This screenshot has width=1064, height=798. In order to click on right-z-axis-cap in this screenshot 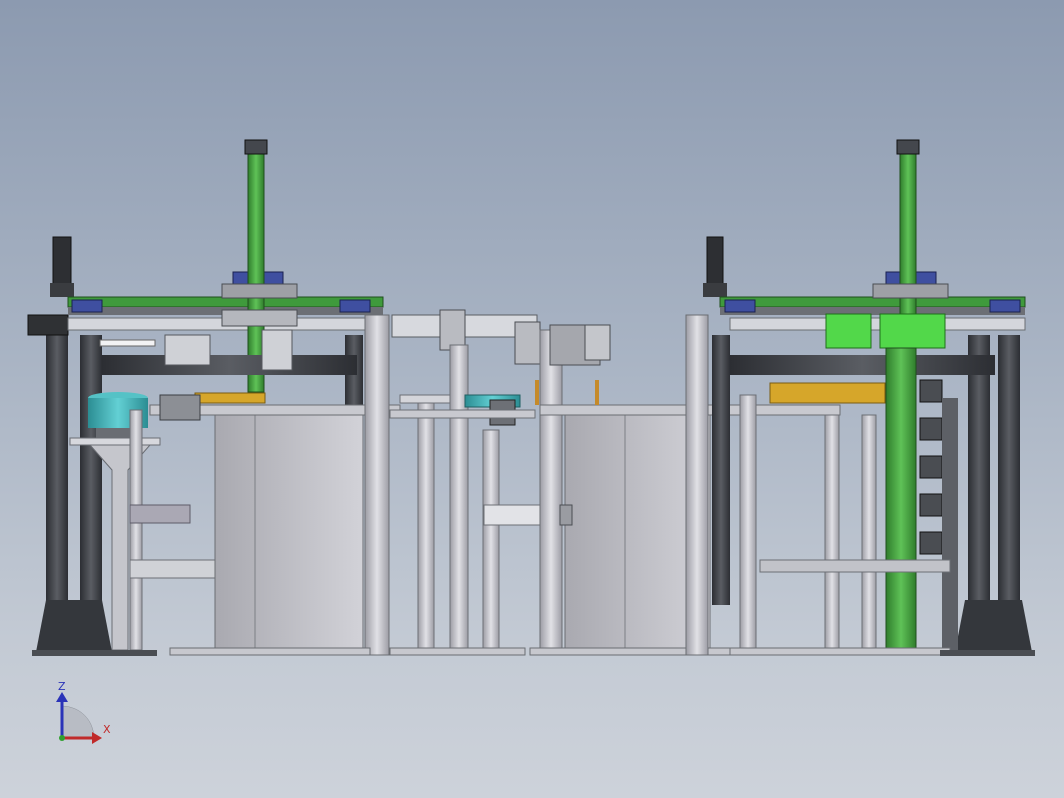, I will do `click(908, 147)`.